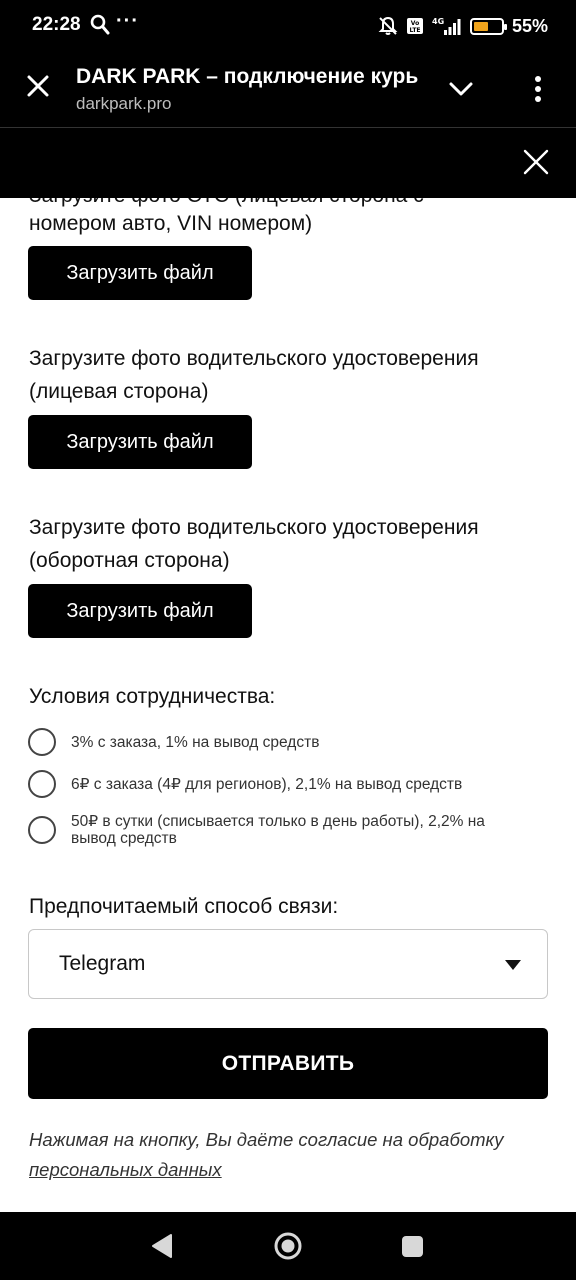  Describe the element at coordinates (140, 611) in the screenshot. I see `upload-license-back-button: Загрузить файл` at that location.